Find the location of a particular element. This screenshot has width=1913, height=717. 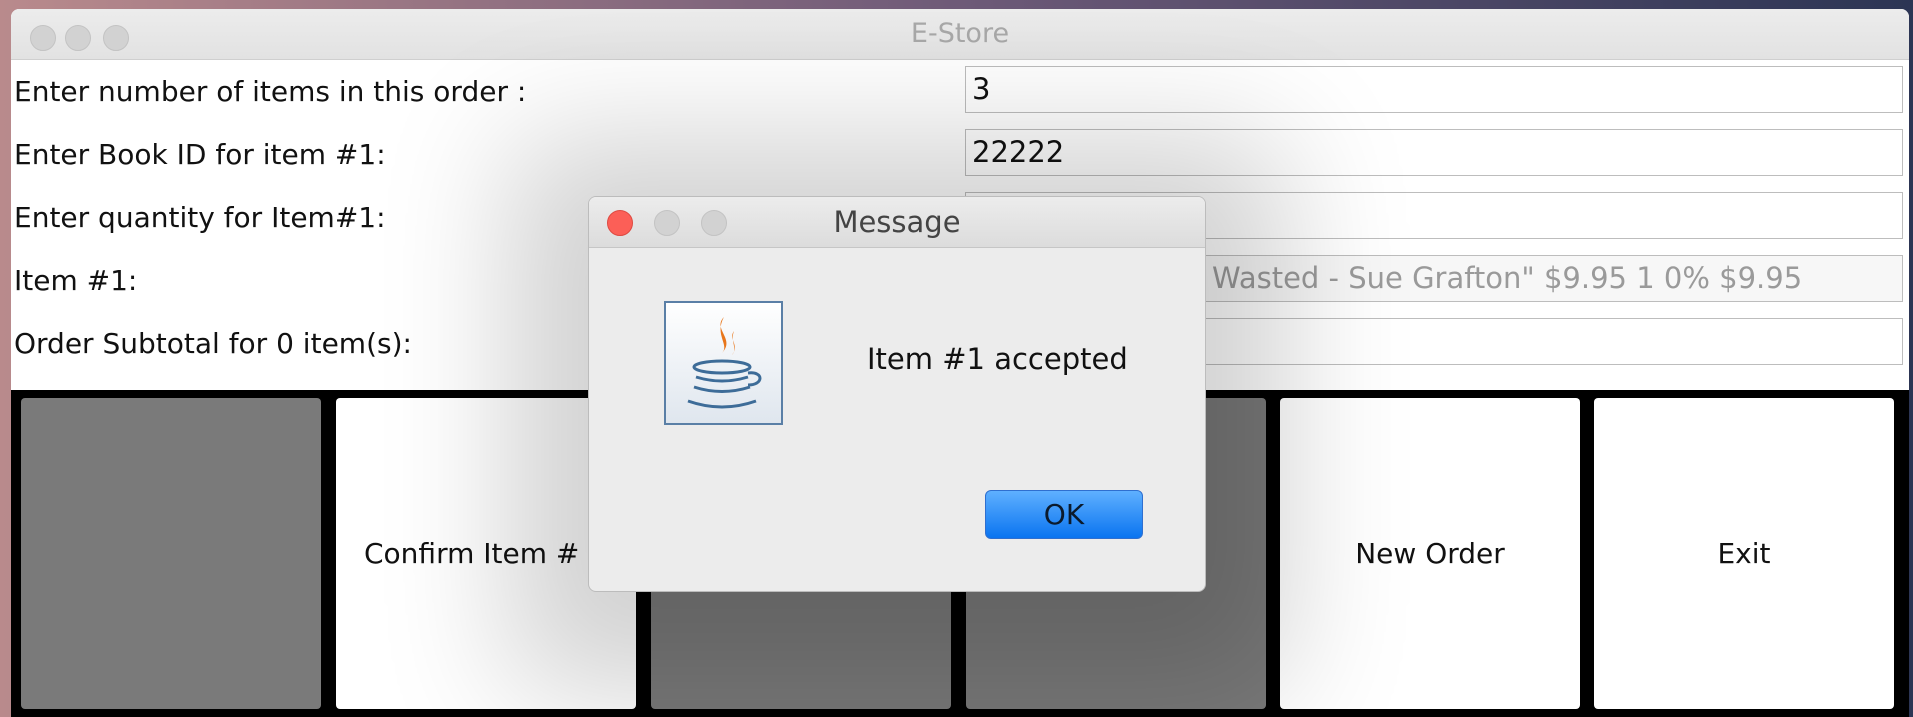

exit-button: Exit is located at coordinates (1744, 553).